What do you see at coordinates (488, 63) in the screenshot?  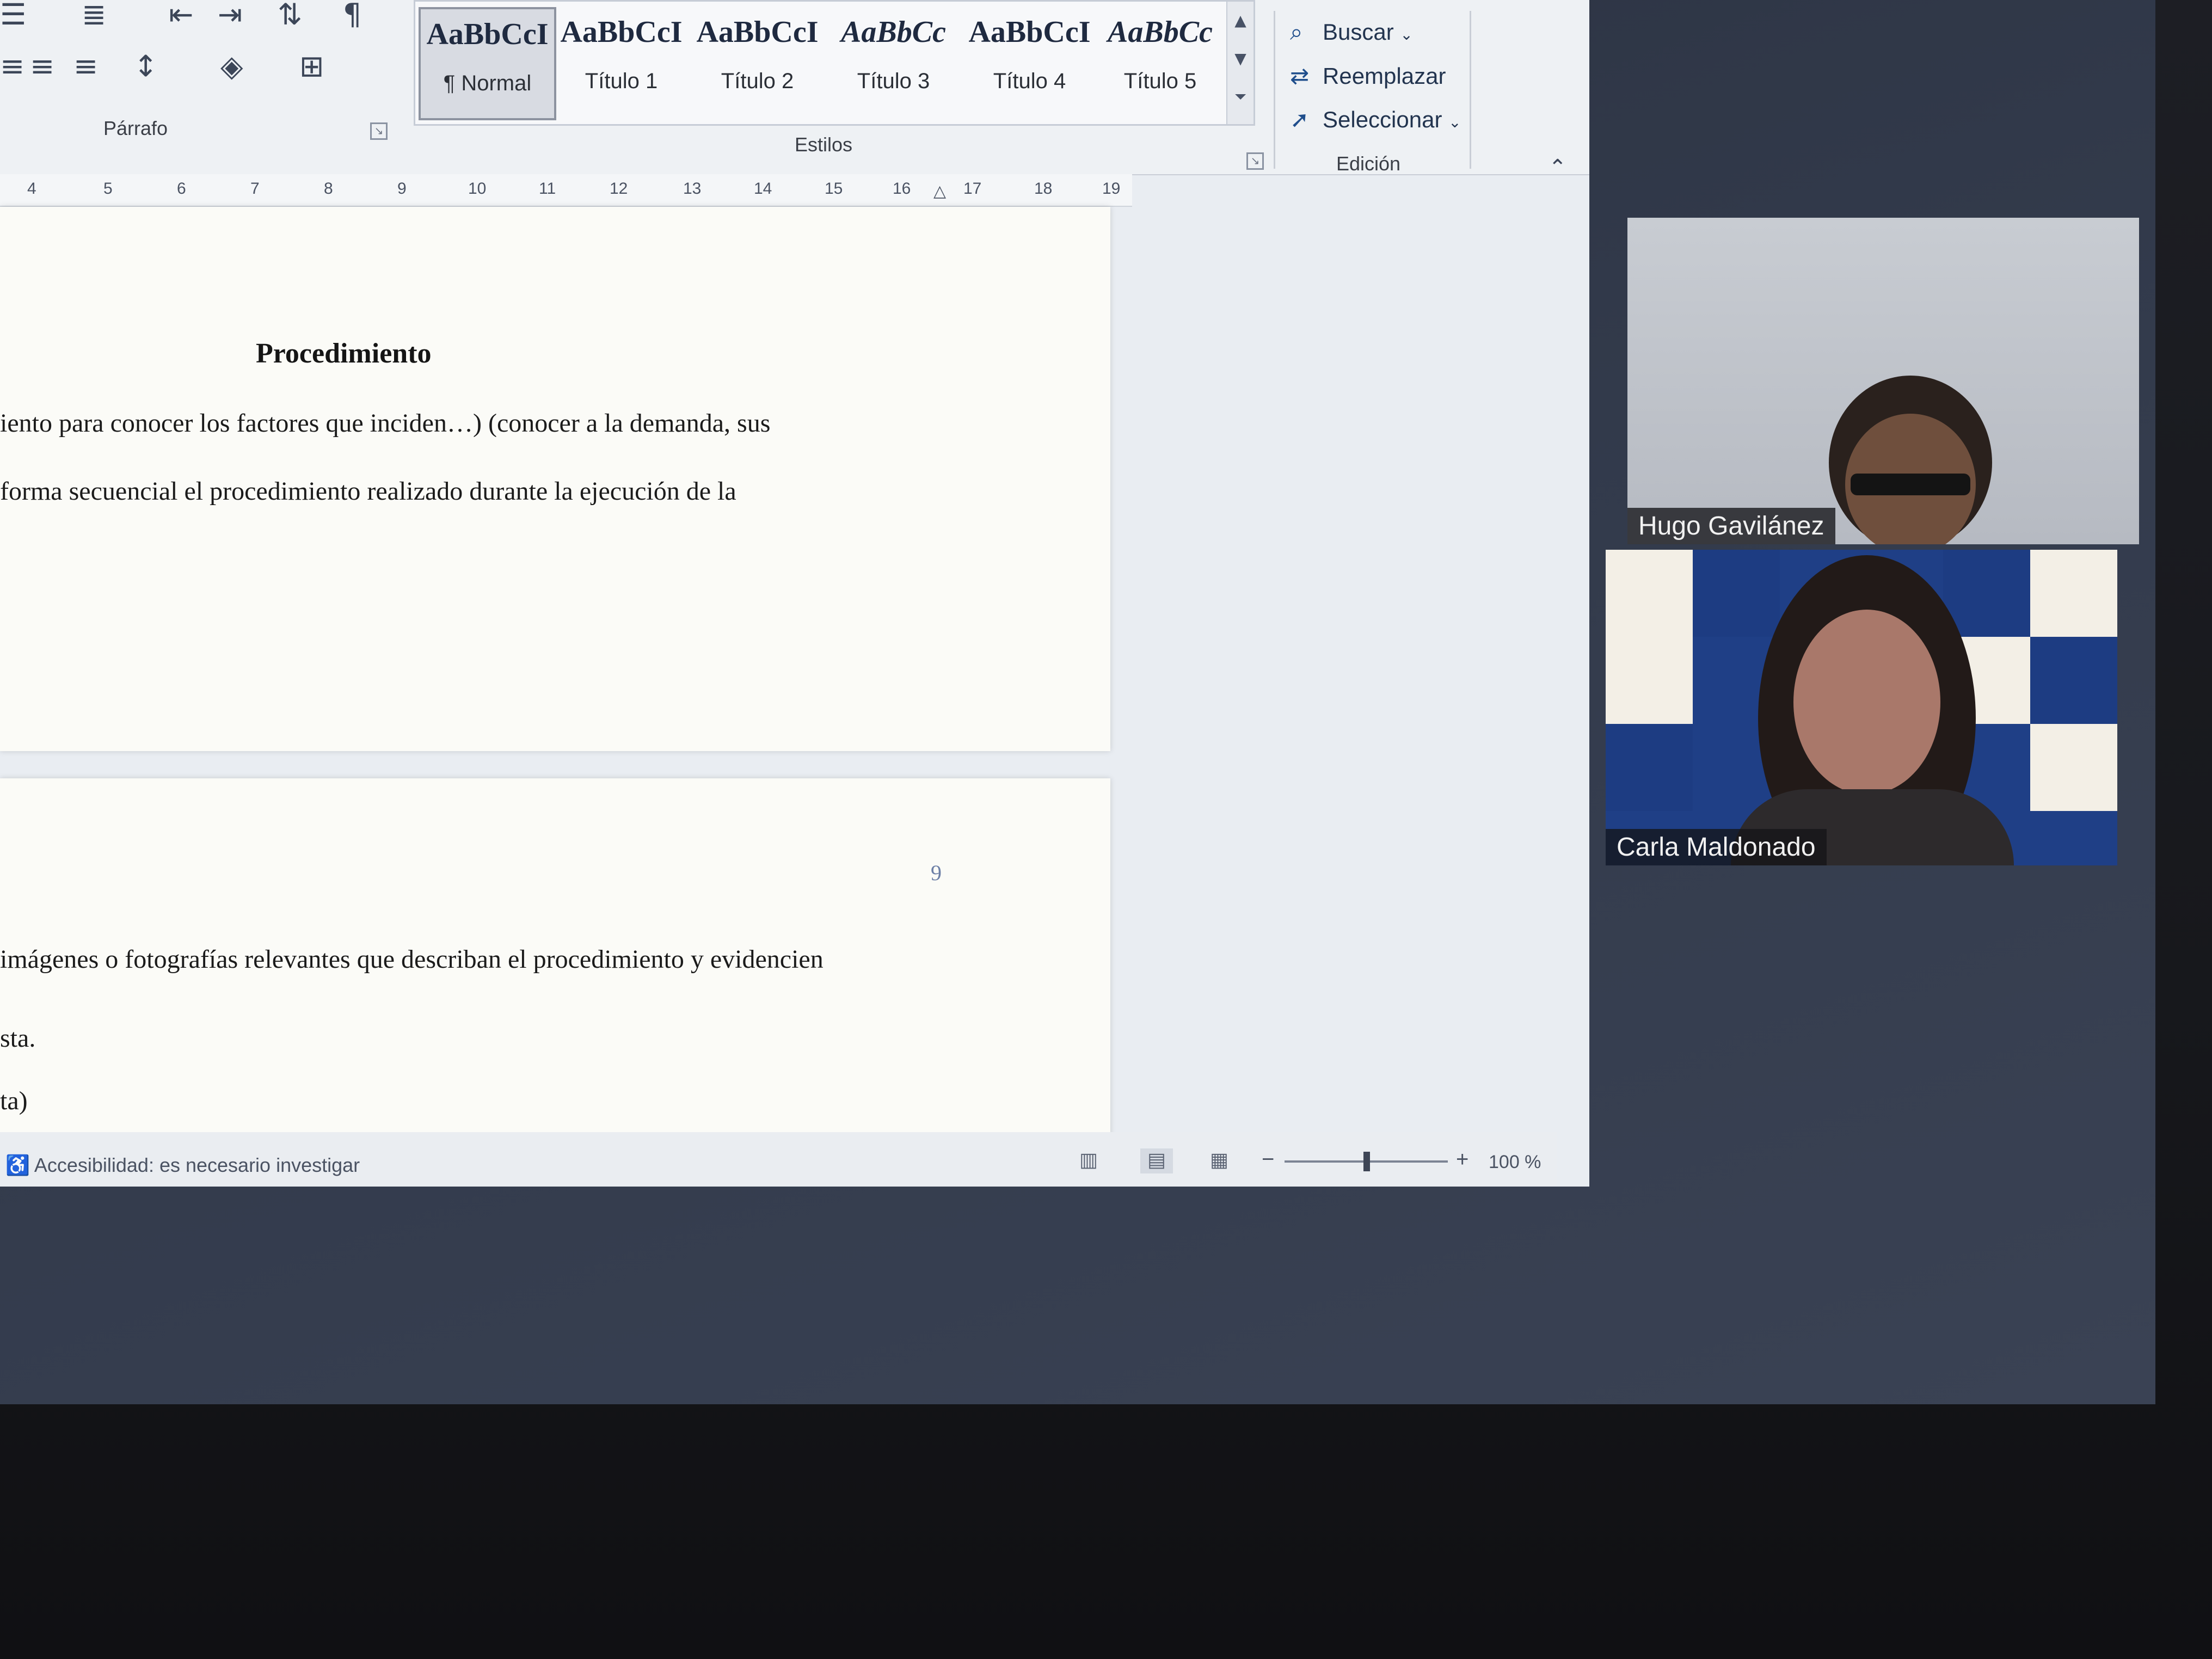 I see `style-normal: AaBbCcI ¶ Normal` at bounding box center [488, 63].